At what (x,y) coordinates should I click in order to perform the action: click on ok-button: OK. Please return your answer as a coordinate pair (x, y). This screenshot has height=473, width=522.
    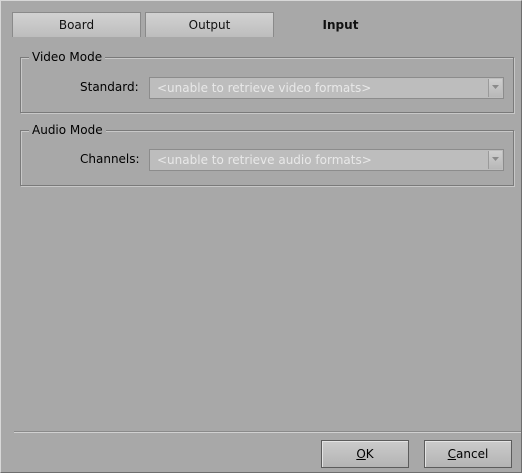
    Looking at the image, I should click on (365, 454).